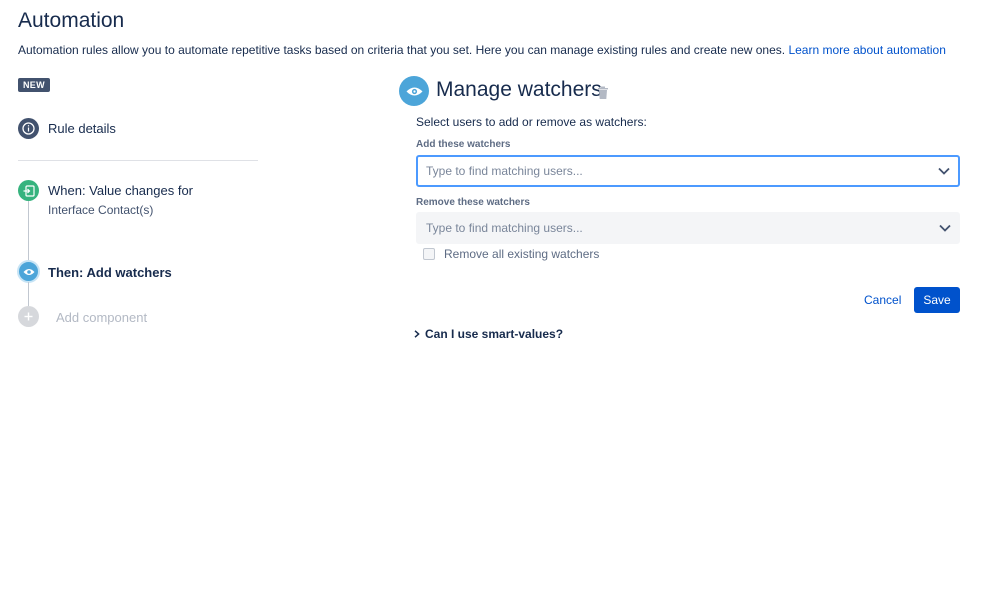 The image size is (999, 594). What do you see at coordinates (28, 190) in the screenshot?
I see `trigger-icon` at bounding box center [28, 190].